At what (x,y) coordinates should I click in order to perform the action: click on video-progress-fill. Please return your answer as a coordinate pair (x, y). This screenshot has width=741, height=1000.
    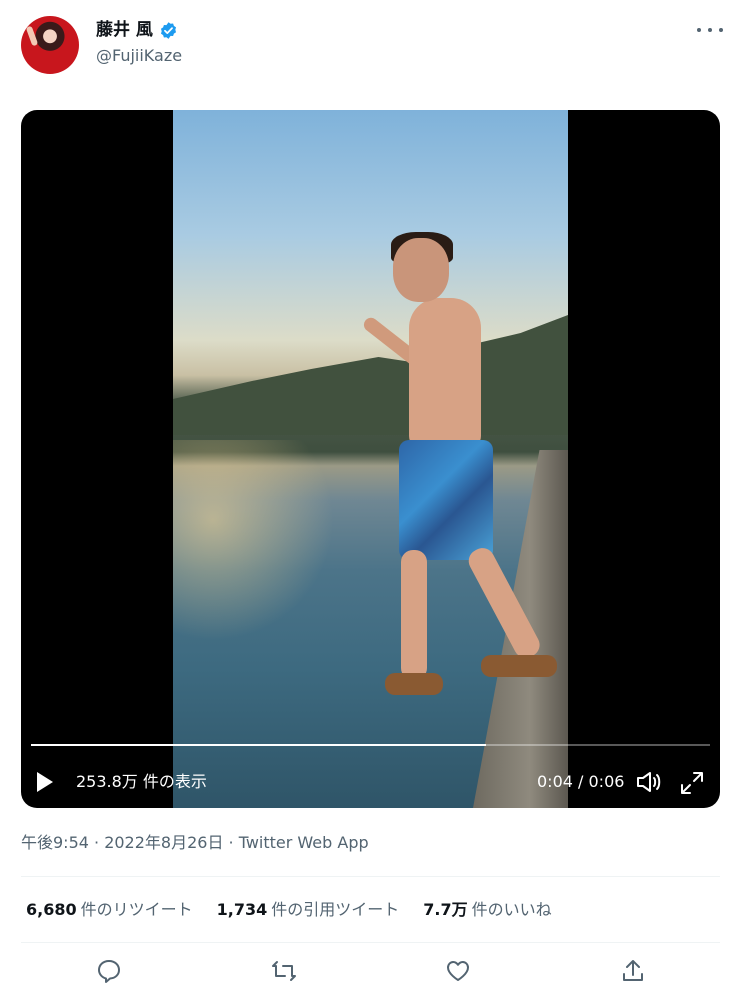
    Looking at the image, I should click on (258, 745).